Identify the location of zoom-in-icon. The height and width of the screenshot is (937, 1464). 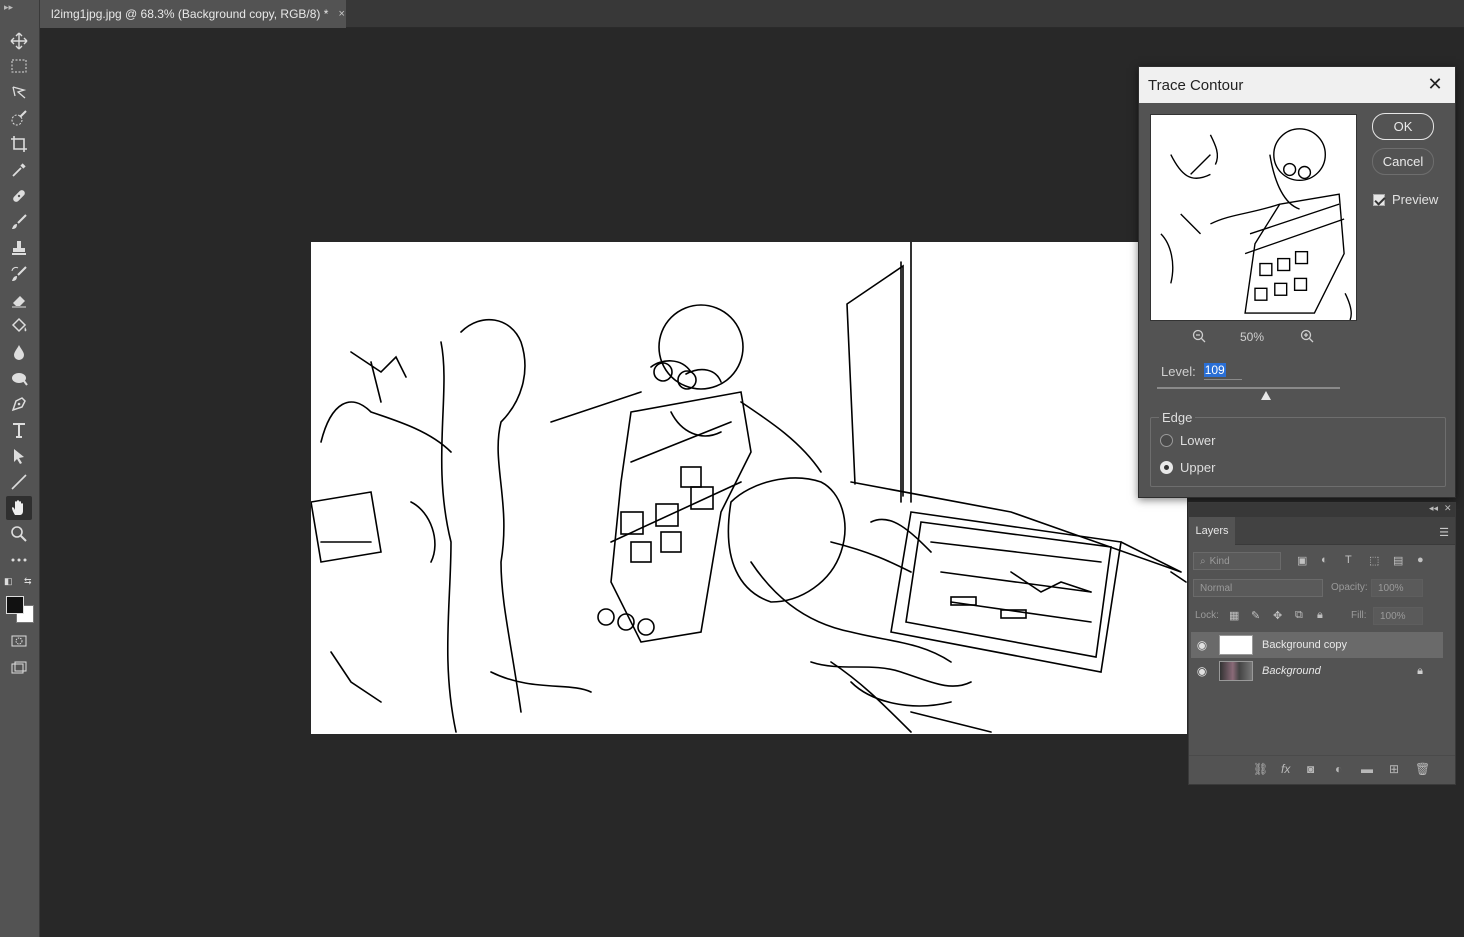
(1307, 337).